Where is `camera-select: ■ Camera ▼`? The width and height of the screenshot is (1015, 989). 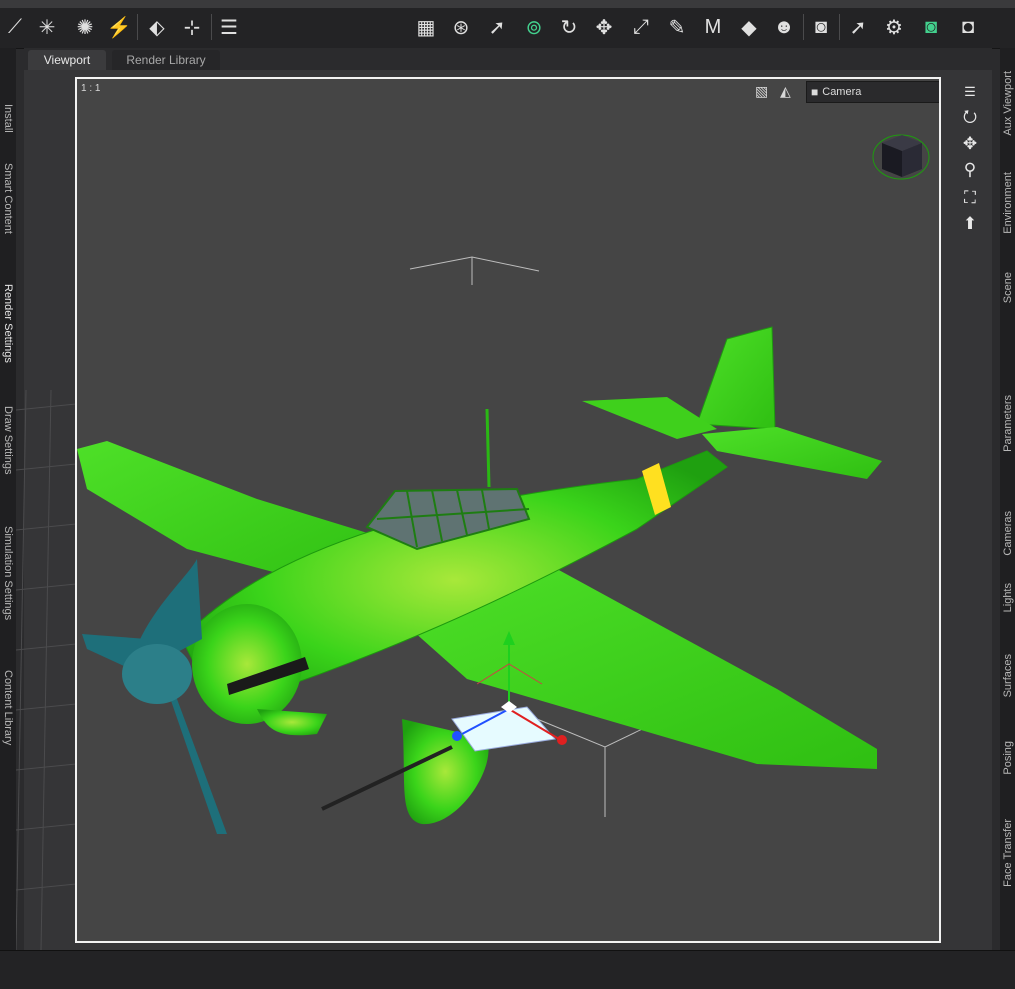 camera-select: ■ Camera ▼ is located at coordinates (873, 92).